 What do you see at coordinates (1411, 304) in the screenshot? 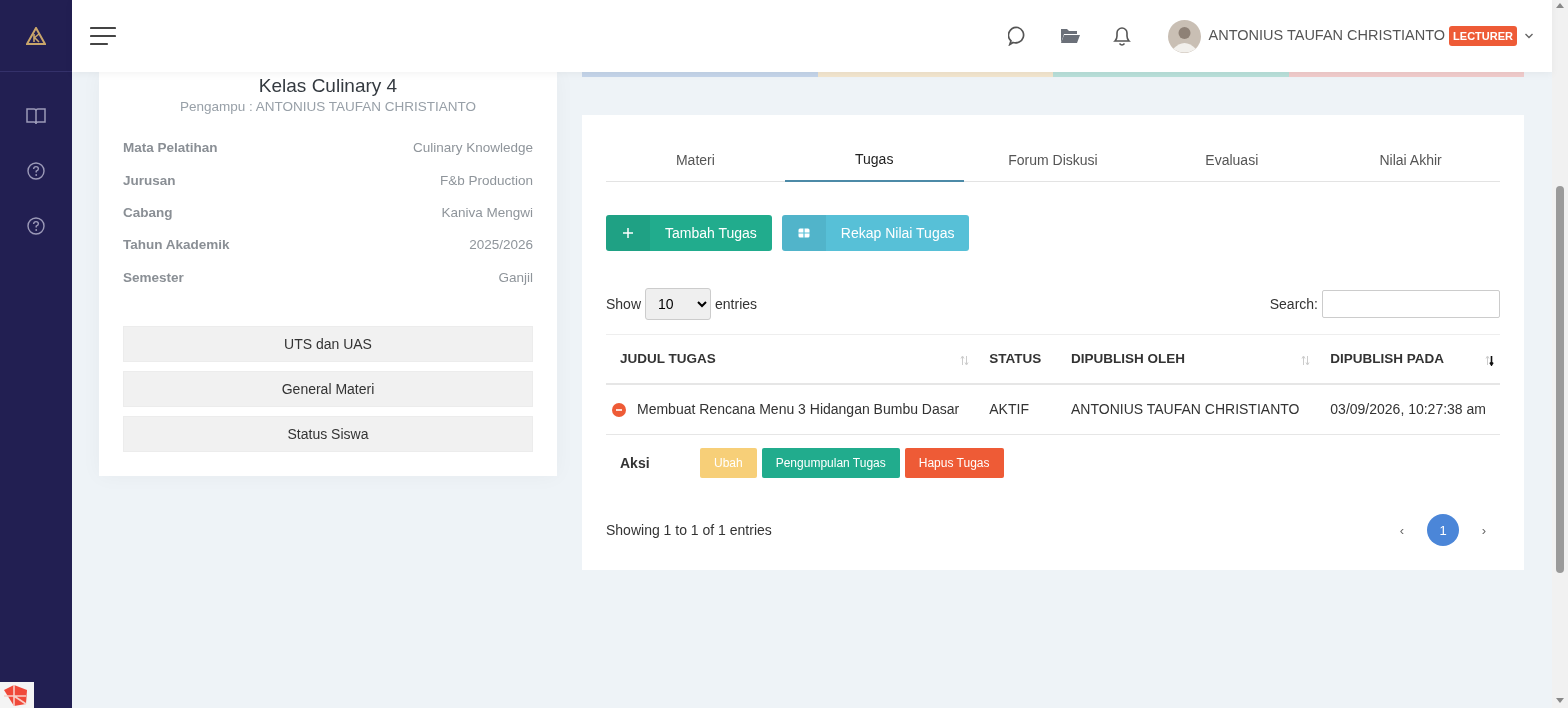
I see `search-field` at bounding box center [1411, 304].